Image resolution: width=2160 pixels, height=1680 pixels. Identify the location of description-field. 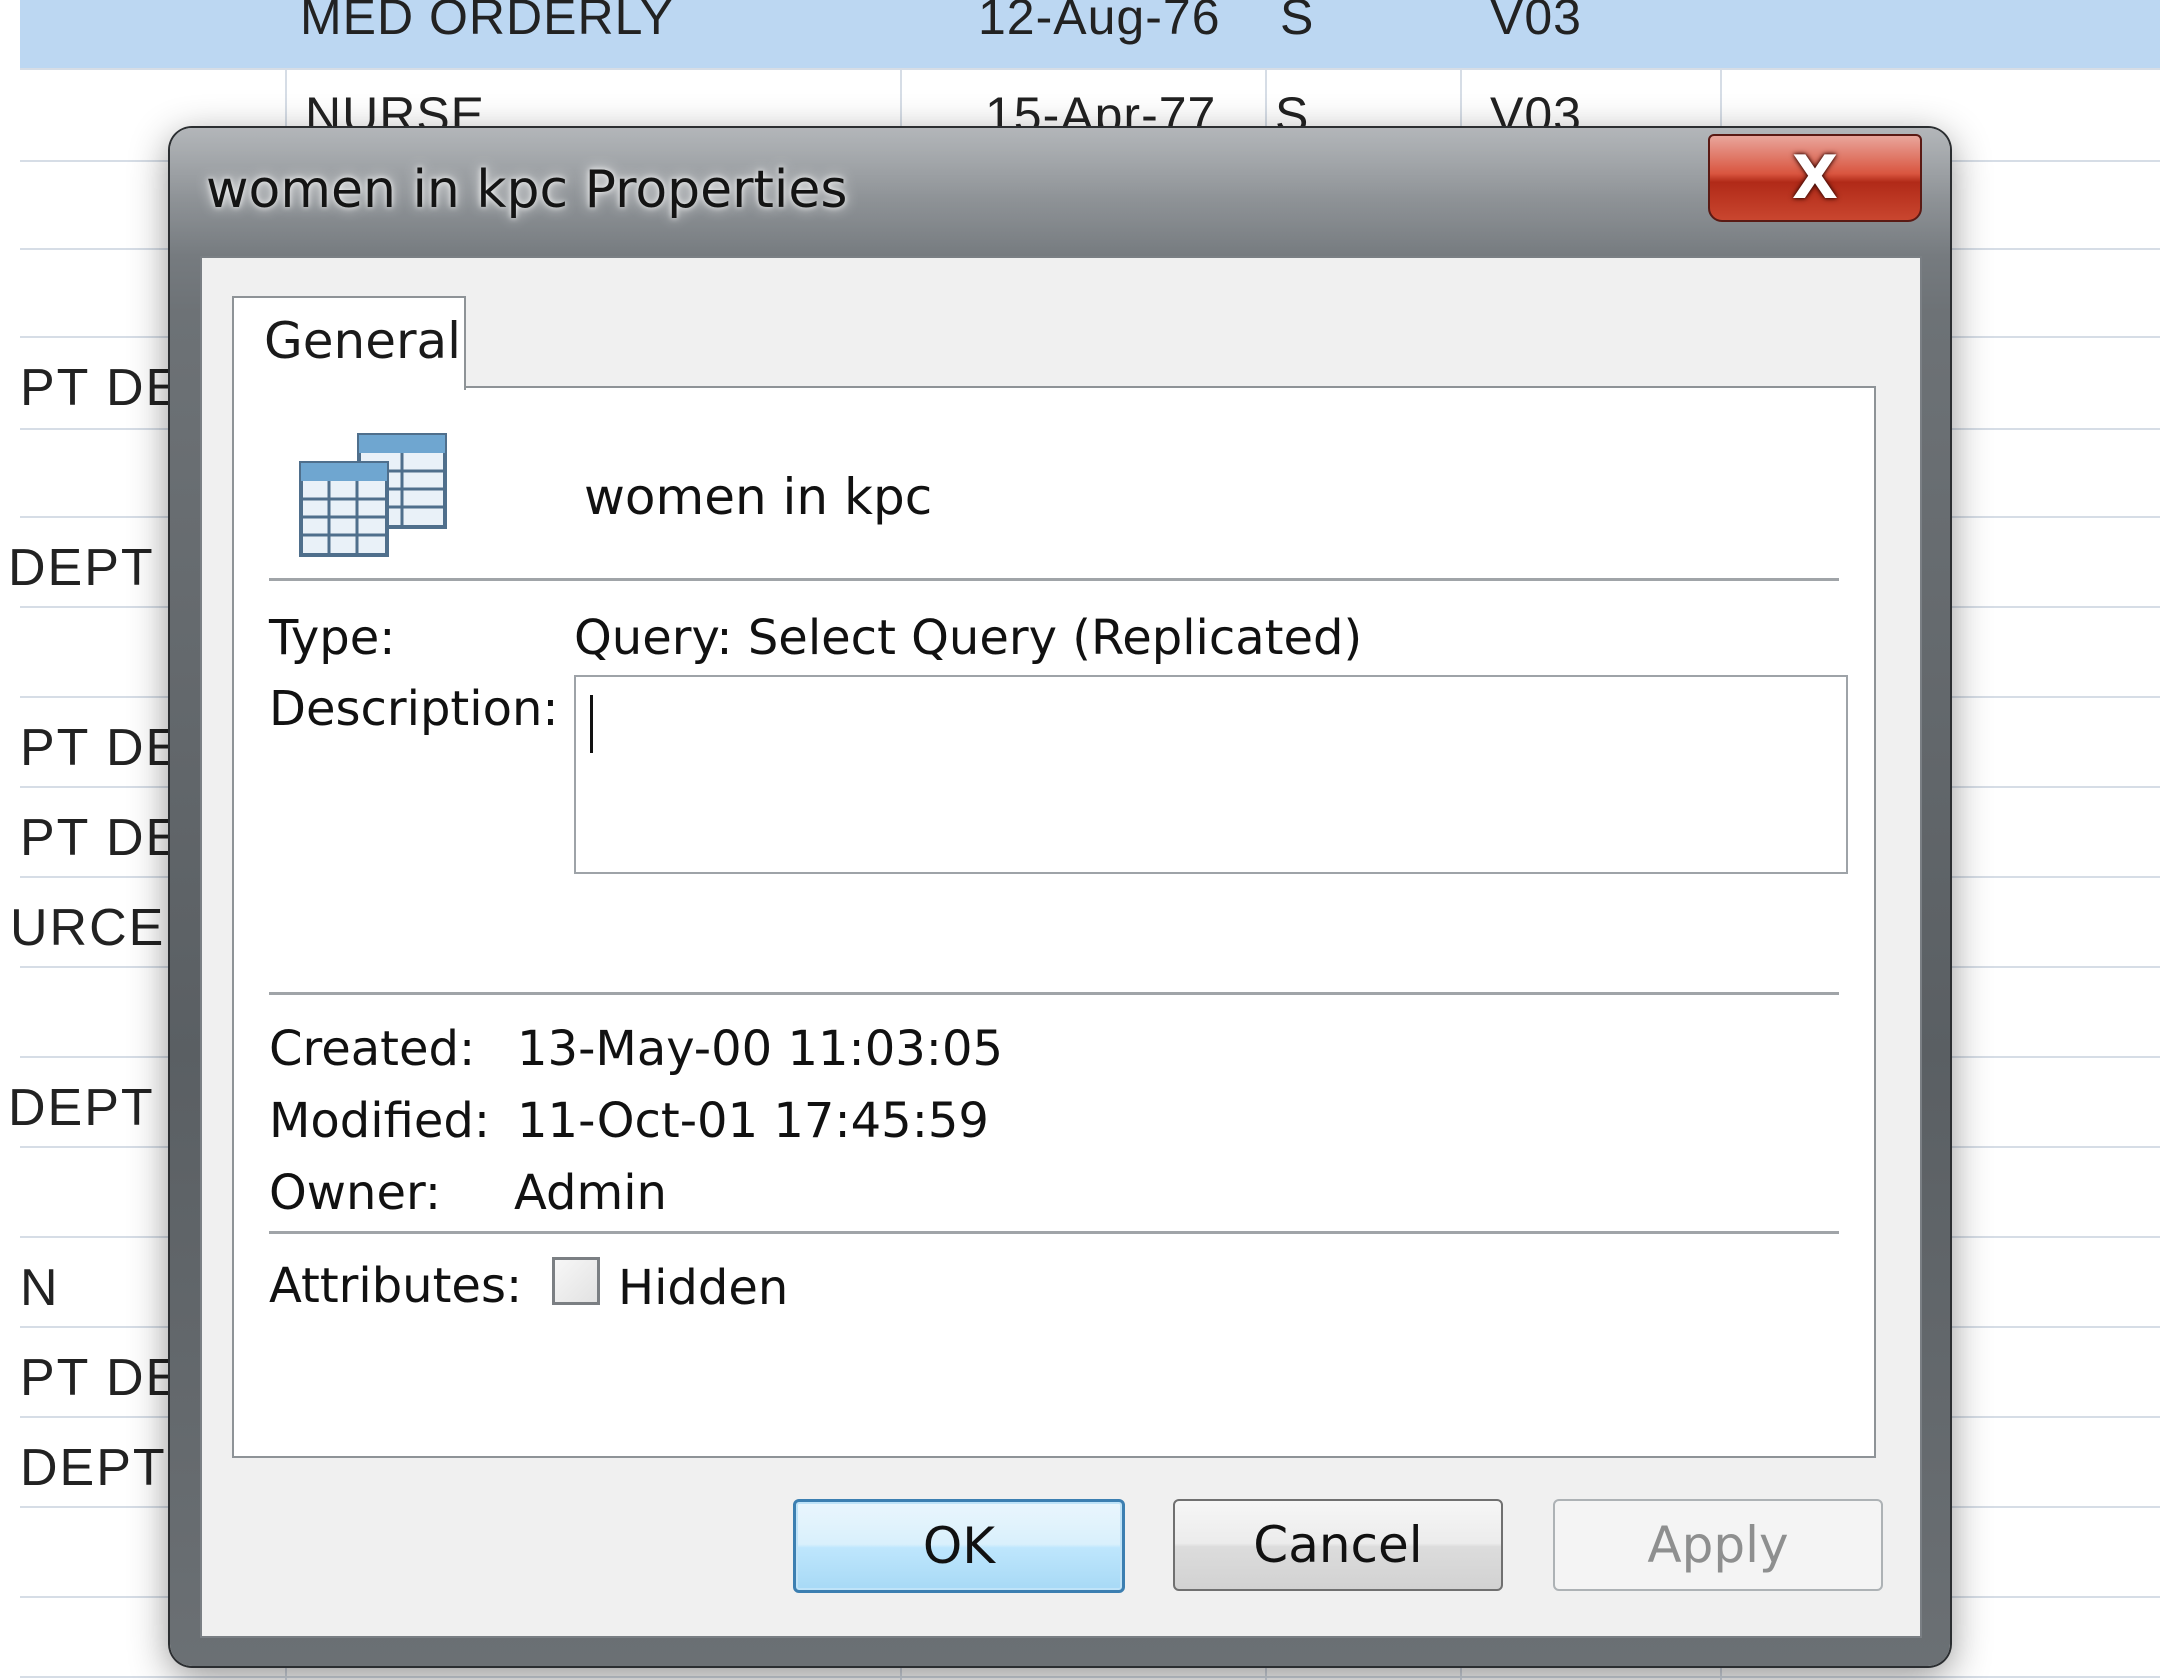
(1211, 774).